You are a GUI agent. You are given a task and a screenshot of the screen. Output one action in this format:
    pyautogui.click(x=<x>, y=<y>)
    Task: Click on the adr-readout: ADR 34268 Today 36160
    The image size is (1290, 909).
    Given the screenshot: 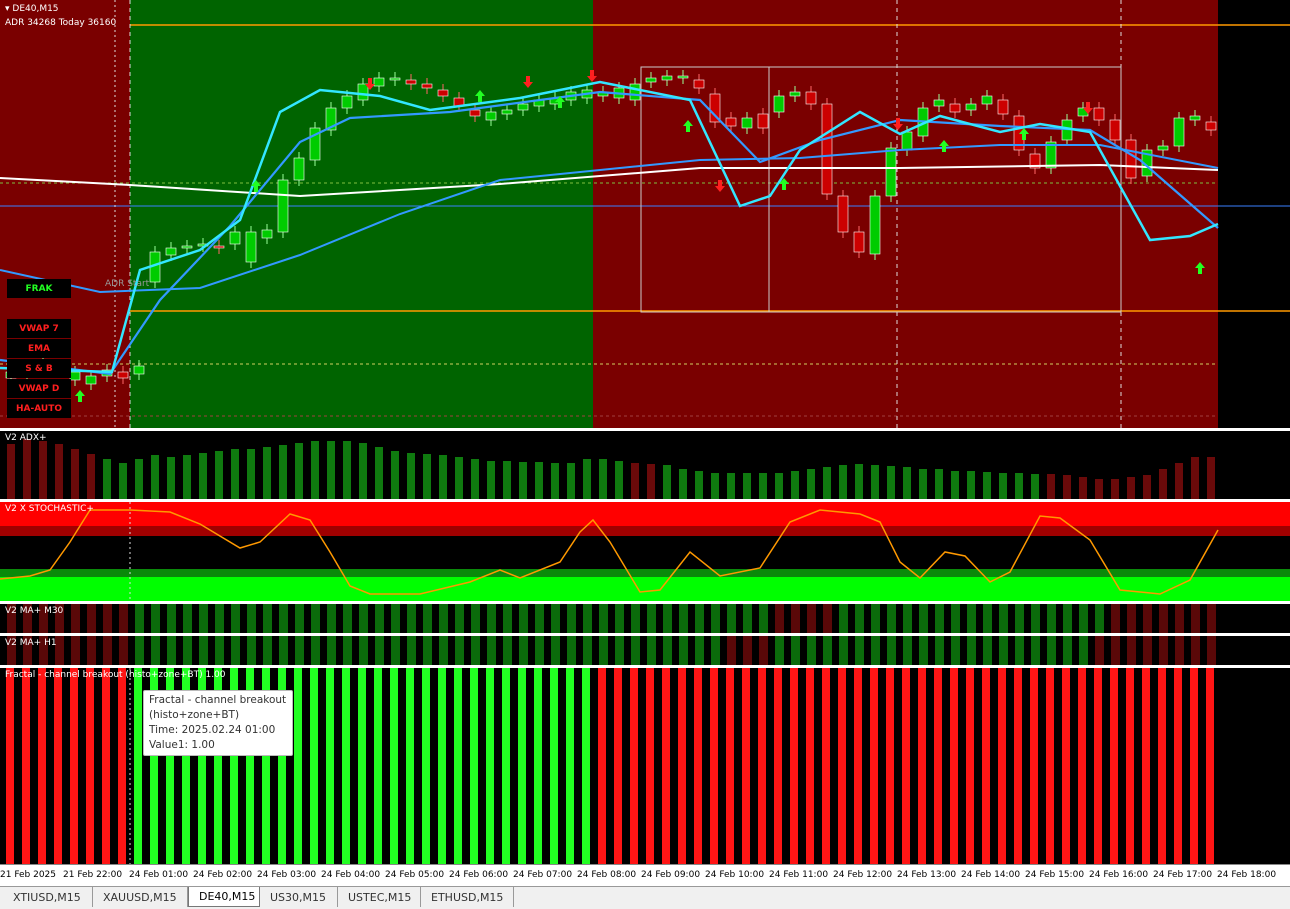 What is the action you would take?
    pyautogui.click(x=61, y=23)
    